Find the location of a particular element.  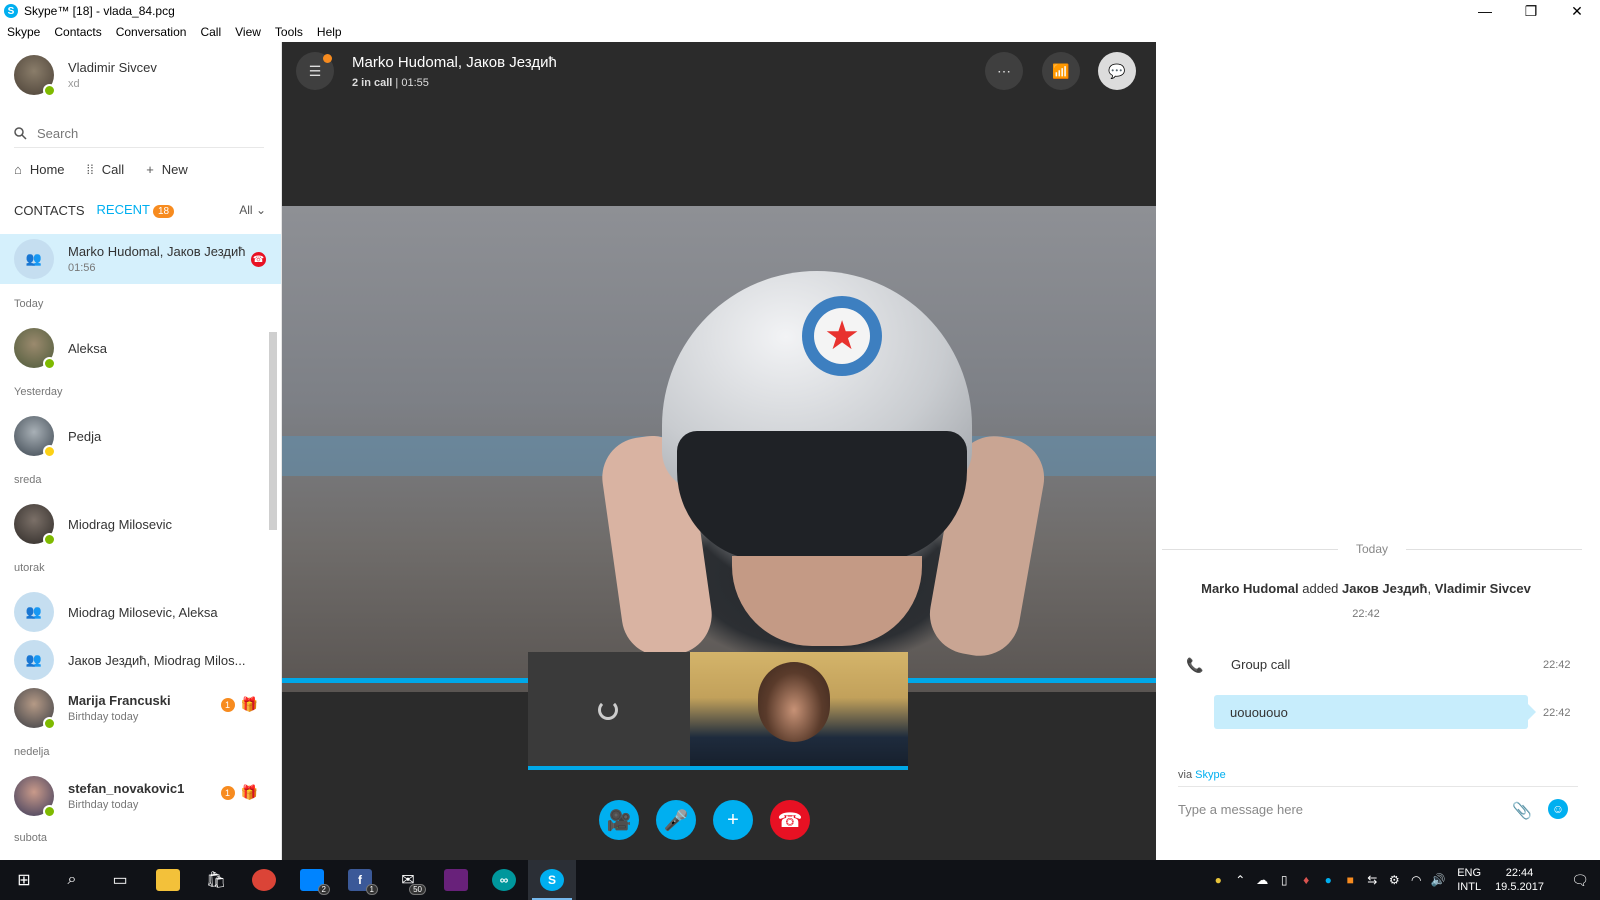

participant-tile-loading is located at coordinates (609, 709).